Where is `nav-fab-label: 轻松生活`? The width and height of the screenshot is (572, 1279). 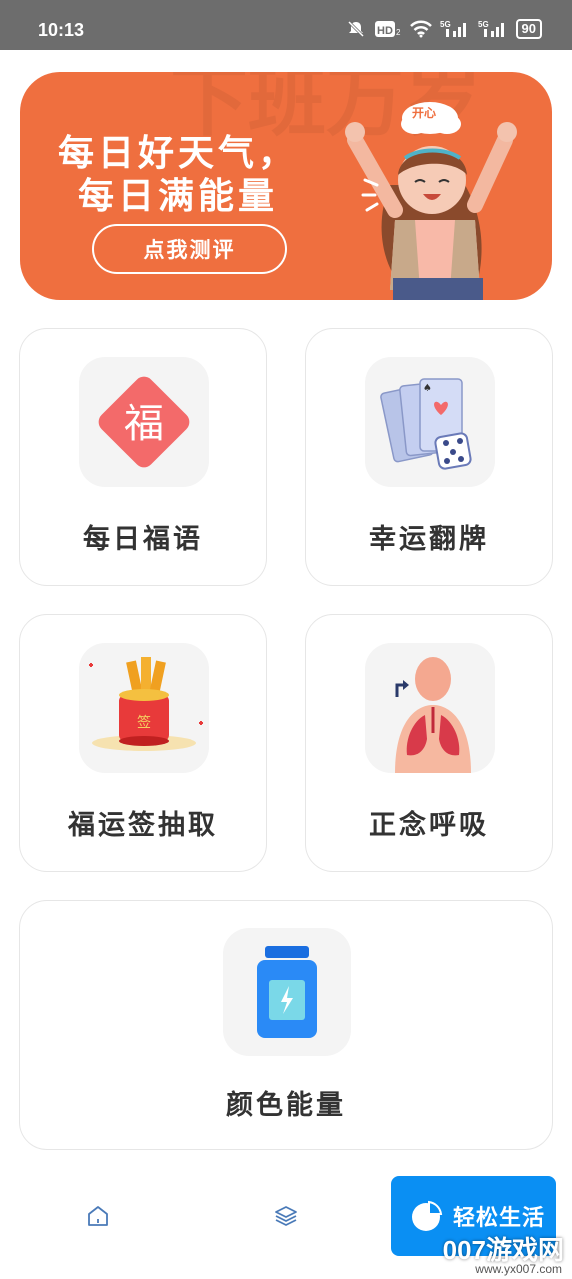
nav-fab-label: 轻松生活 is located at coordinates (499, 1218).